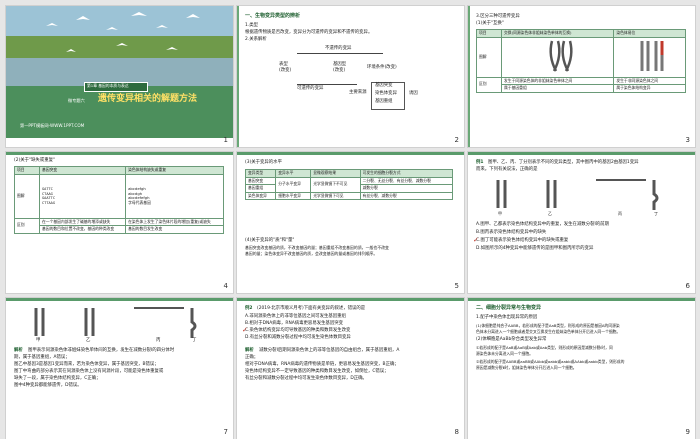 The height and width of the screenshot is (439, 700). What do you see at coordinates (27, 196) in the screenshot?
I see `table-cell: 图解` at bounding box center [27, 196].